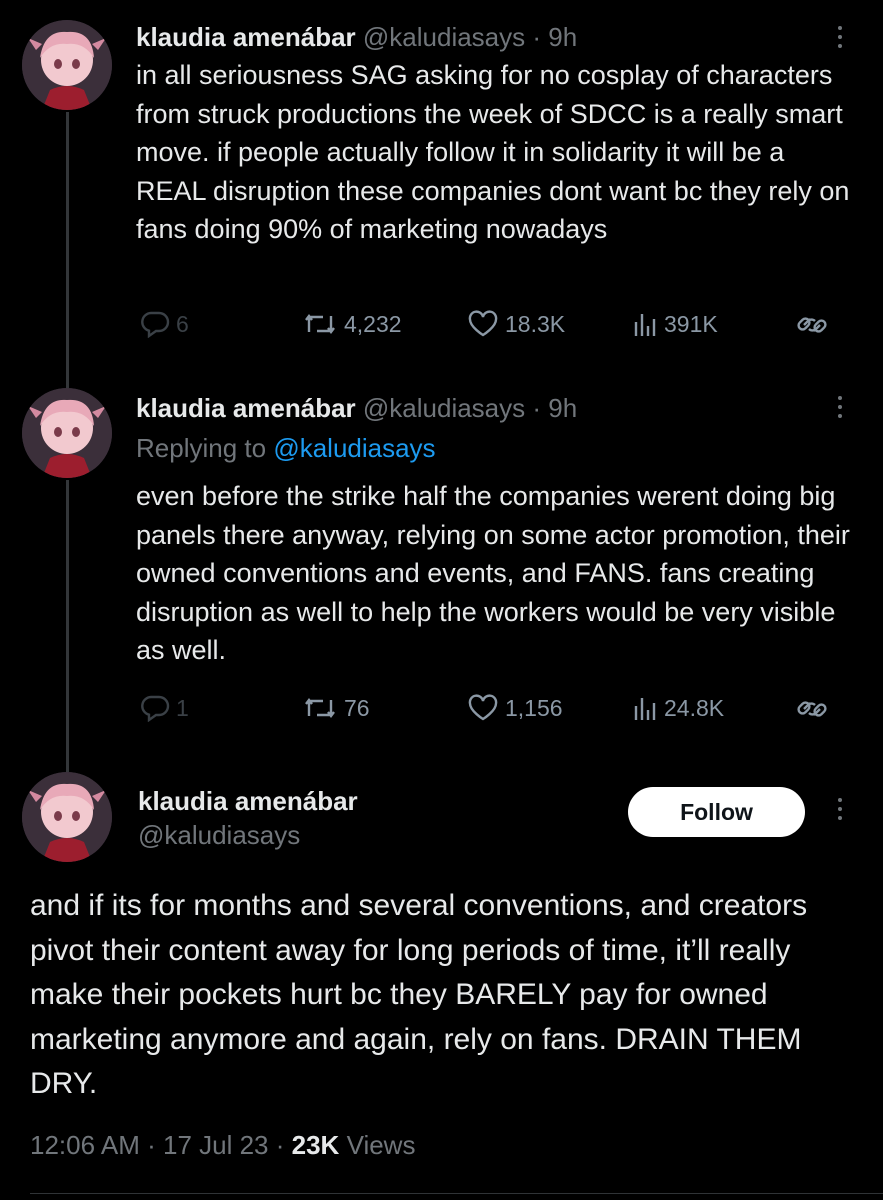 This screenshot has width=883, height=1200. Describe the element at coordinates (182, 707) in the screenshot. I see `reply-count: 1` at that location.